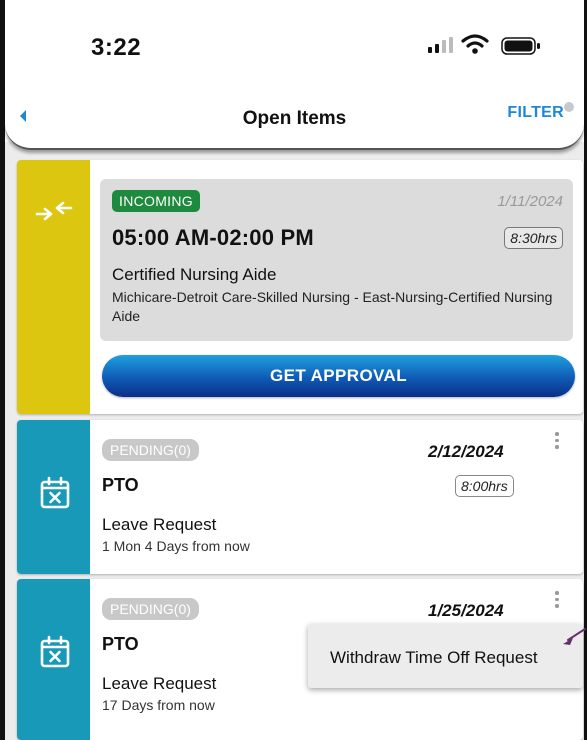  What do you see at coordinates (530, 201) in the screenshot?
I see `shift-date: 1/11/2024` at bounding box center [530, 201].